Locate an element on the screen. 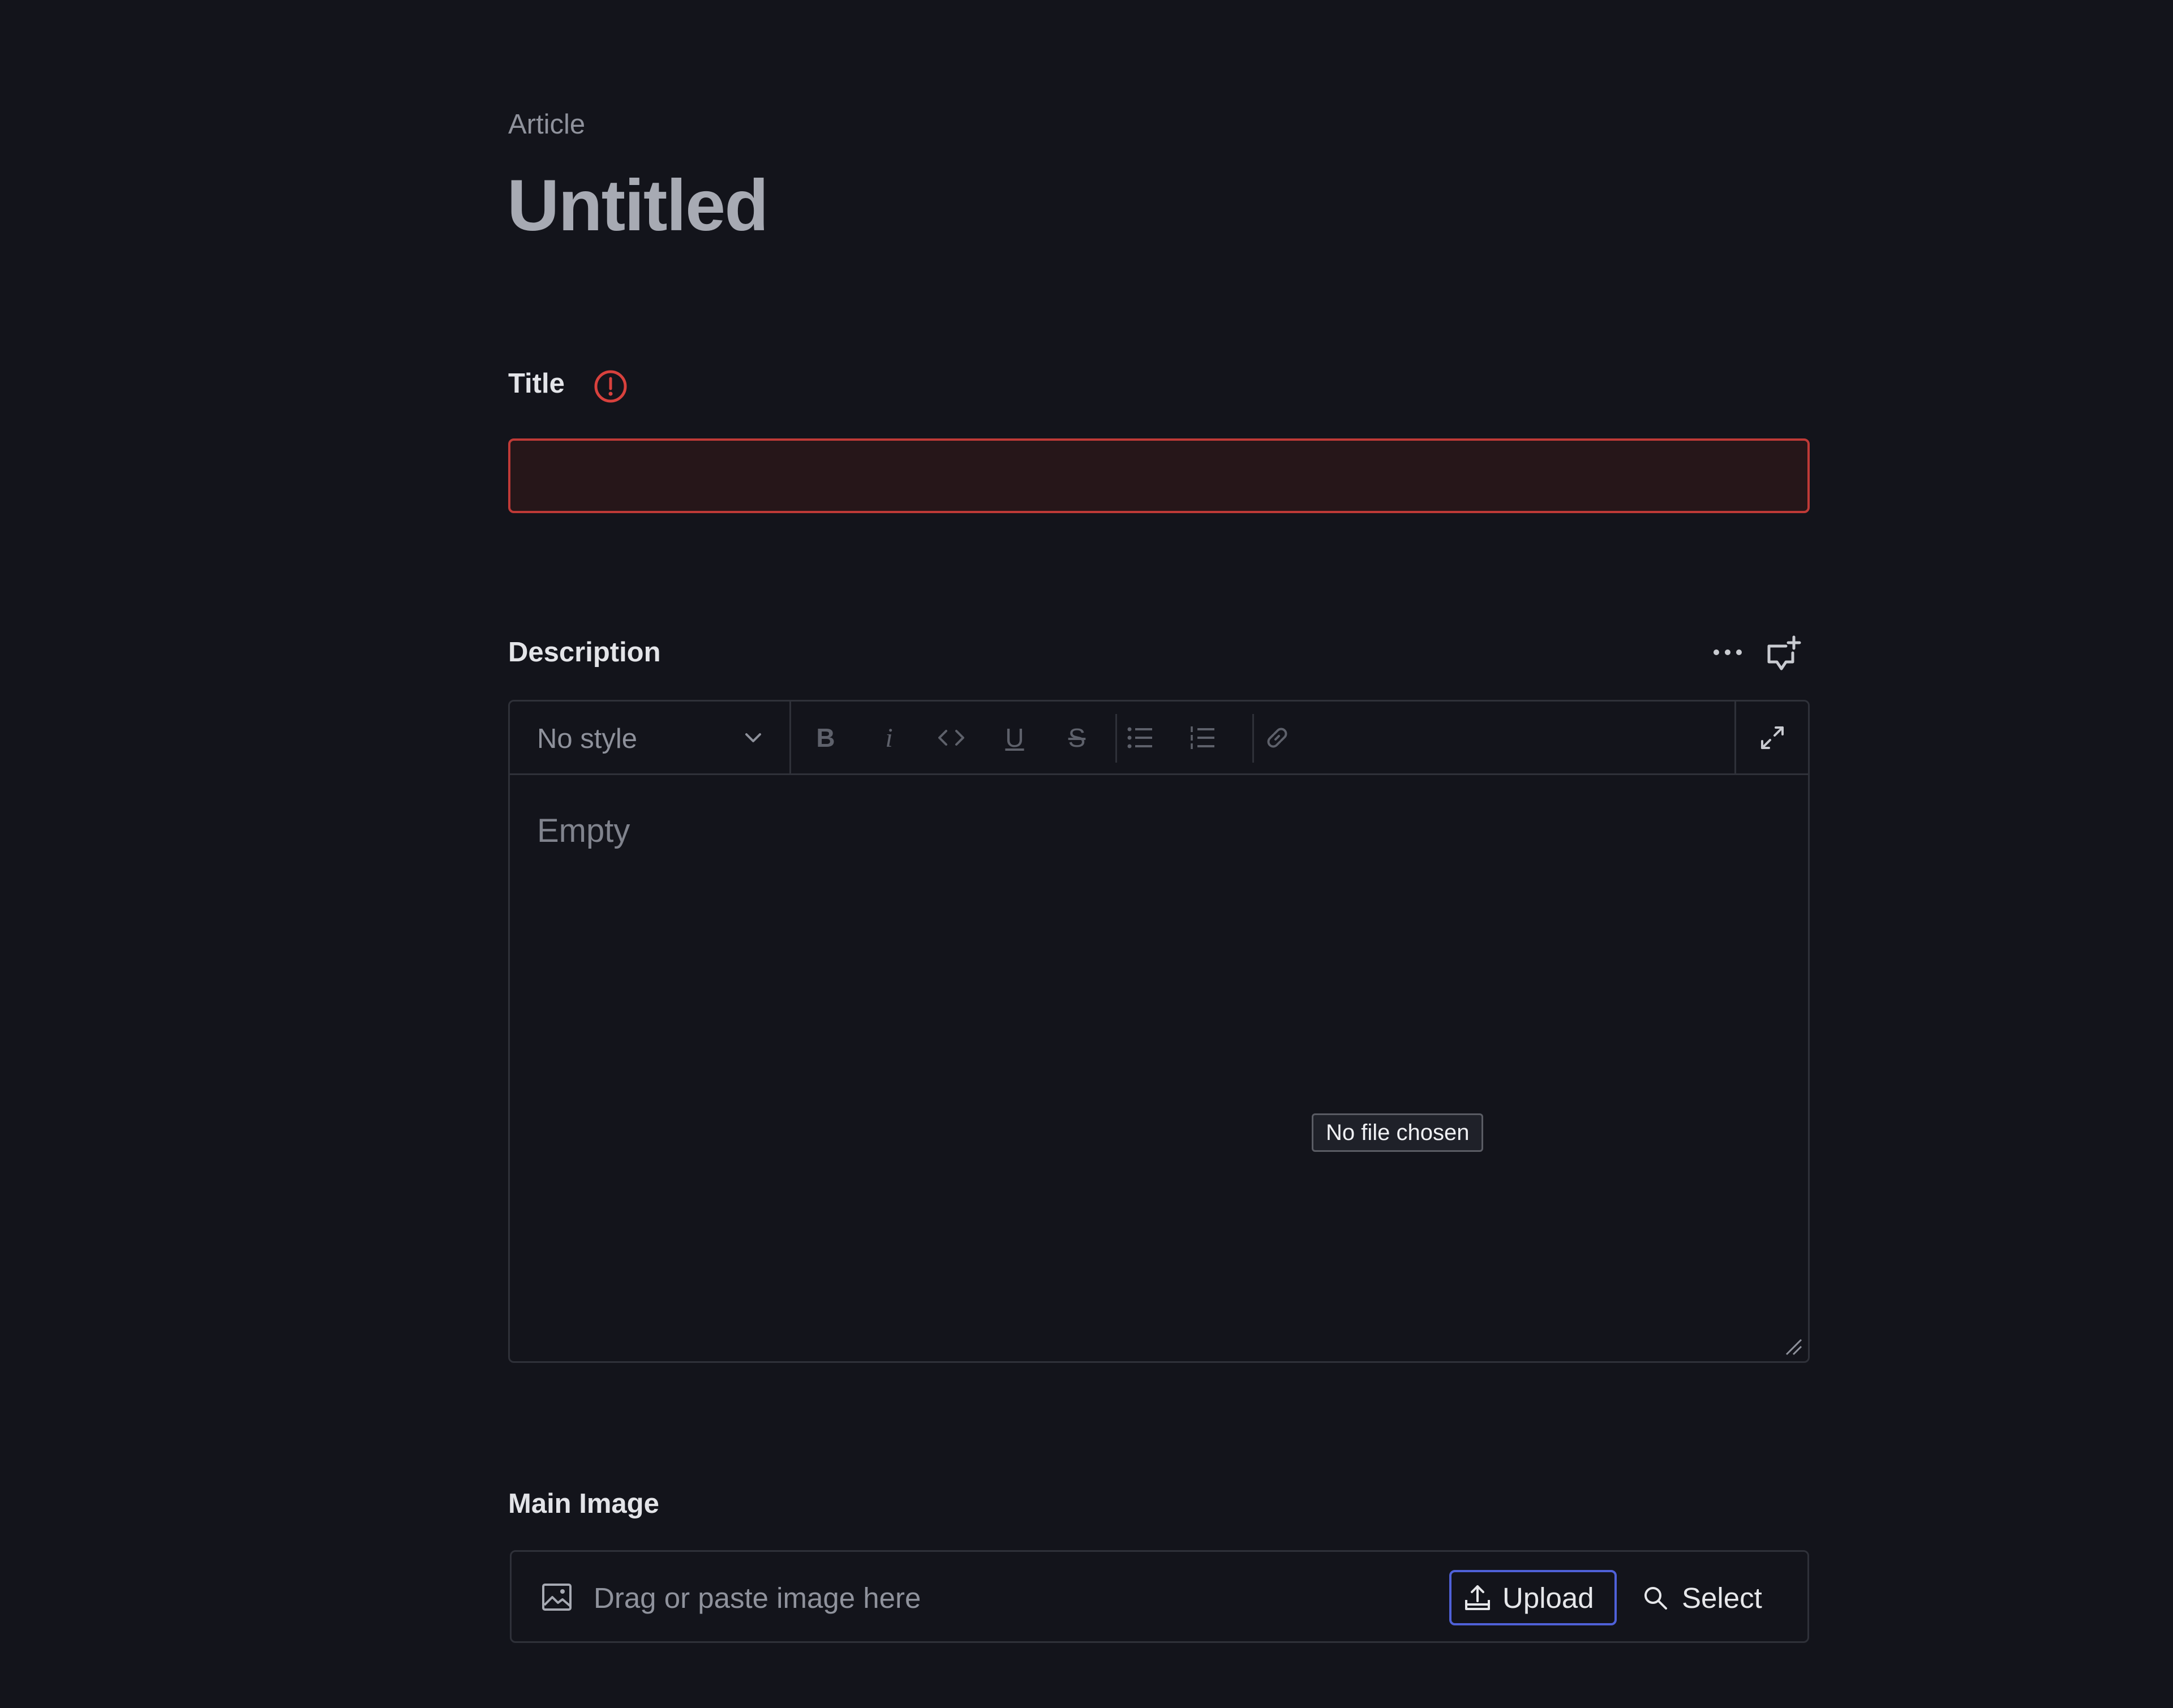 This screenshot has width=2173, height=1708. resize-handle-icon is located at coordinates (1793, 1346).